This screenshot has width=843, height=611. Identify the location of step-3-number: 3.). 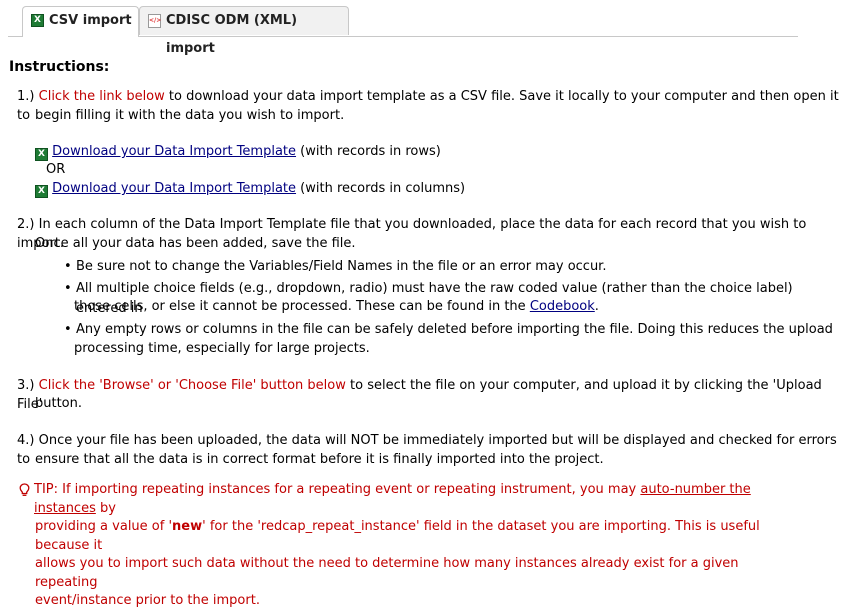
(26, 385).